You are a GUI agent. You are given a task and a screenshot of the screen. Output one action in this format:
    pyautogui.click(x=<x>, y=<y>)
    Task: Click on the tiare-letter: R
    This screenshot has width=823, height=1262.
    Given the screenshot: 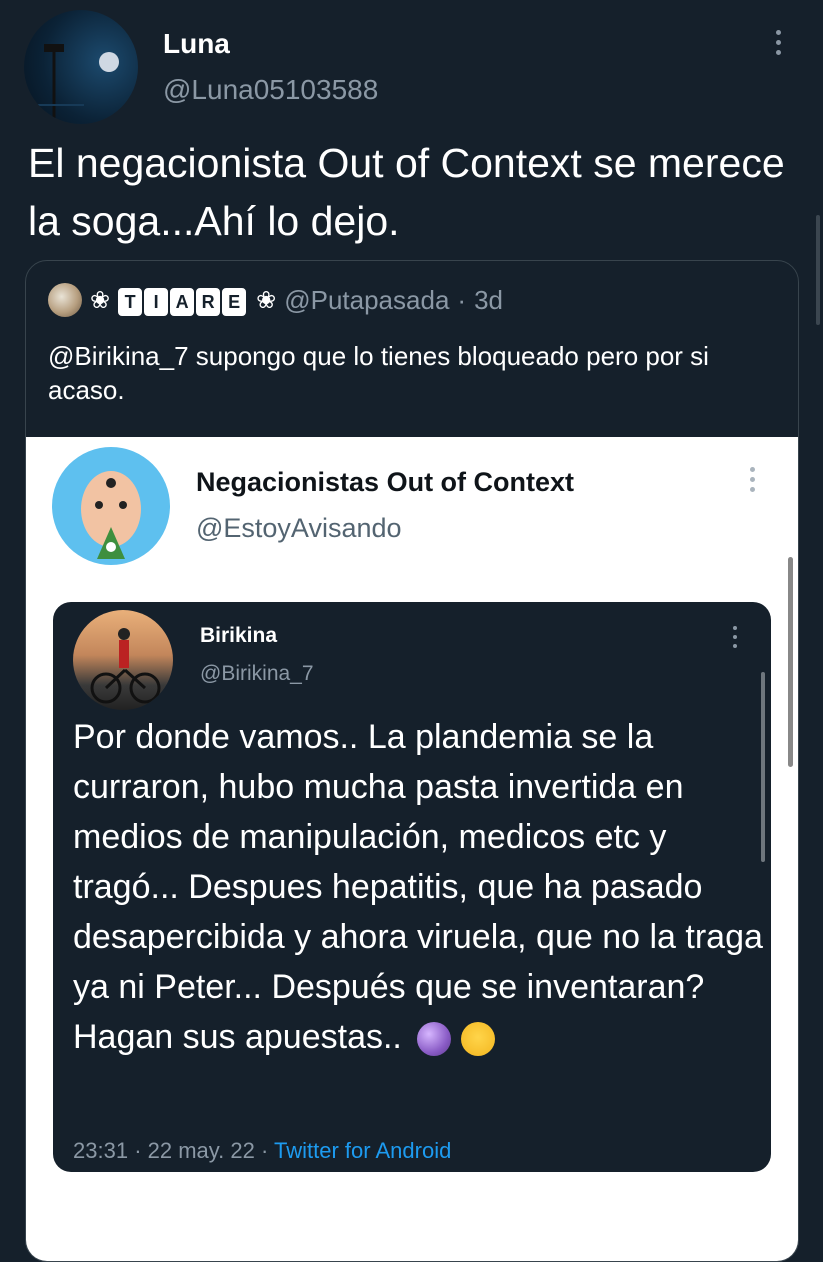 What is the action you would take?
    pyautogui.click(x=208, y=302)
    